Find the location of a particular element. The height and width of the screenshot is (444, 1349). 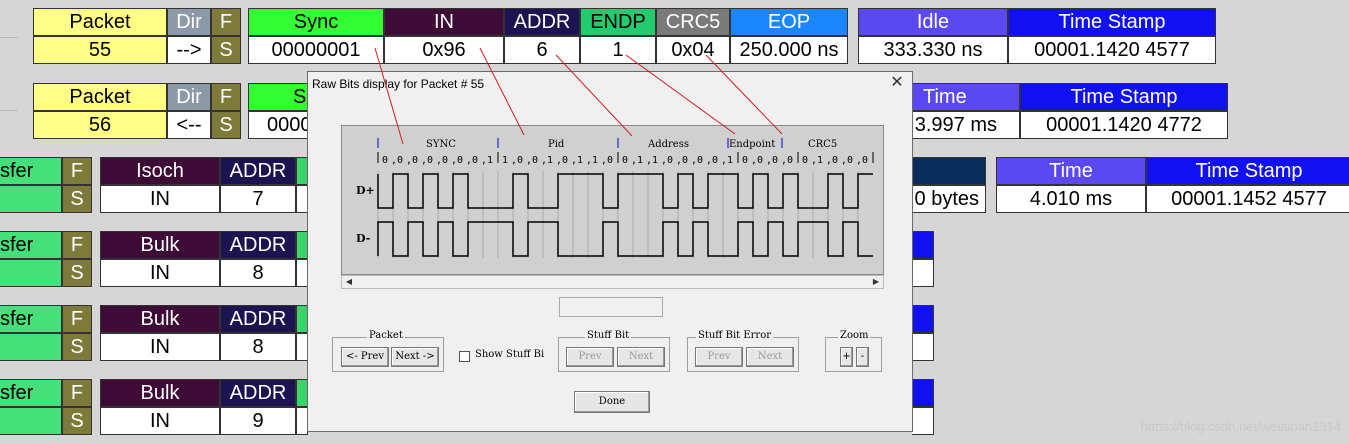

stuff-bit-error-label: Stuff Bit Error is located at coordinates (734, 335).